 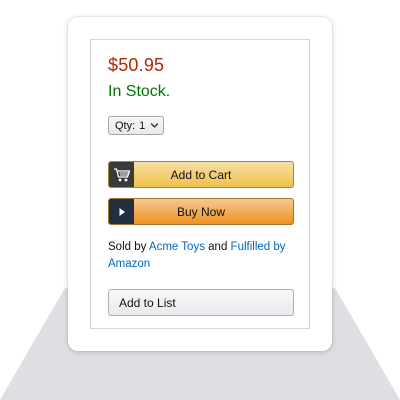 What do you see at coordinates (139, 91) in the screenshot?
I see `stock-status: In Stock.` at bounding box center [139, 91].